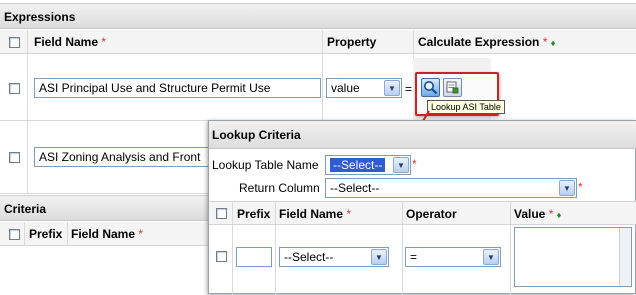  What do you see at coordinates (625, 257) in the screenshot?
I see `textarea-scrollbar` at bounding box center [625, 257].